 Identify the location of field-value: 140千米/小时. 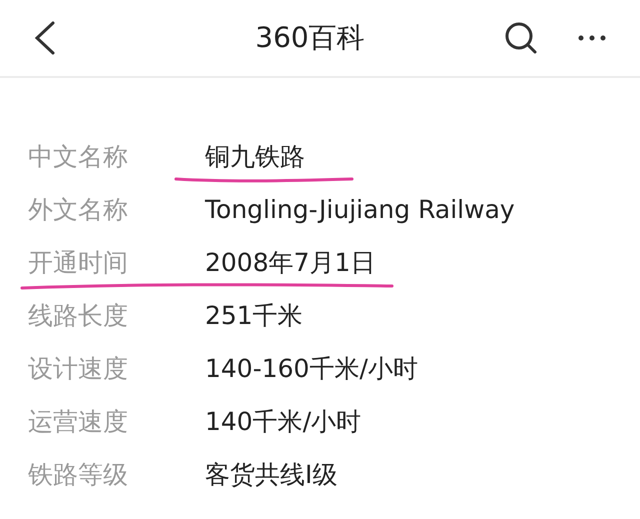
(283, 422).